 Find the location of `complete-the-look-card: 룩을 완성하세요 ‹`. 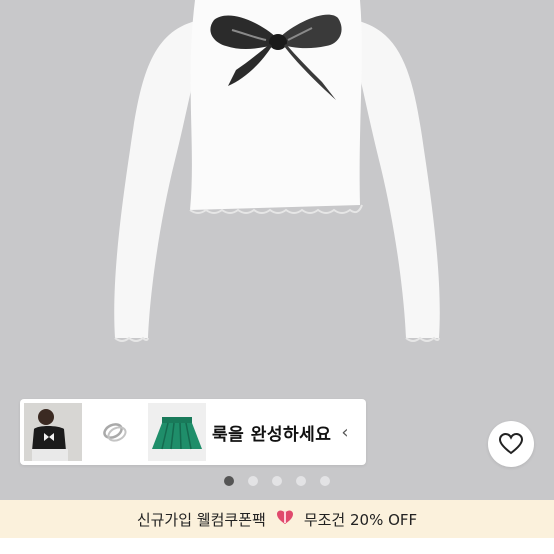

complete-the-look-card: 룩을 완성하세요 ‹ is located at coordinates (193, 432).